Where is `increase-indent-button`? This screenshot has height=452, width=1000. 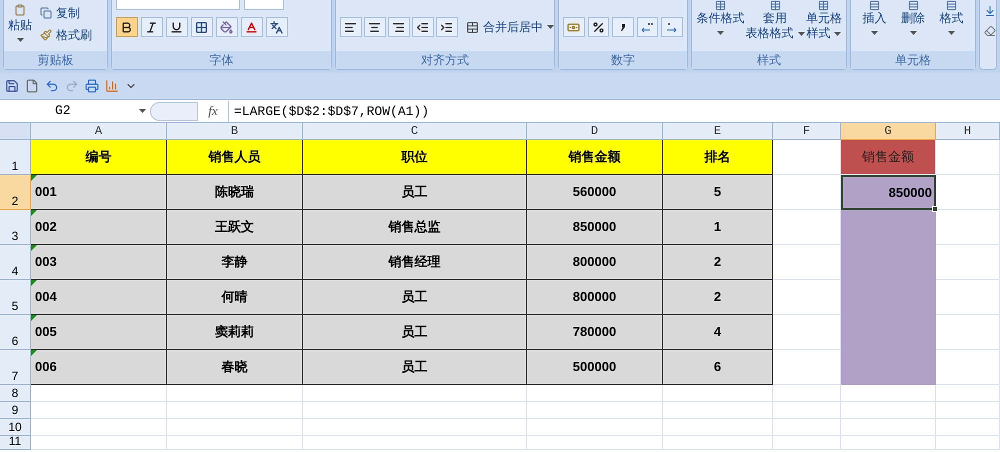 increase-indent-button is located at coordinates (447, 27).